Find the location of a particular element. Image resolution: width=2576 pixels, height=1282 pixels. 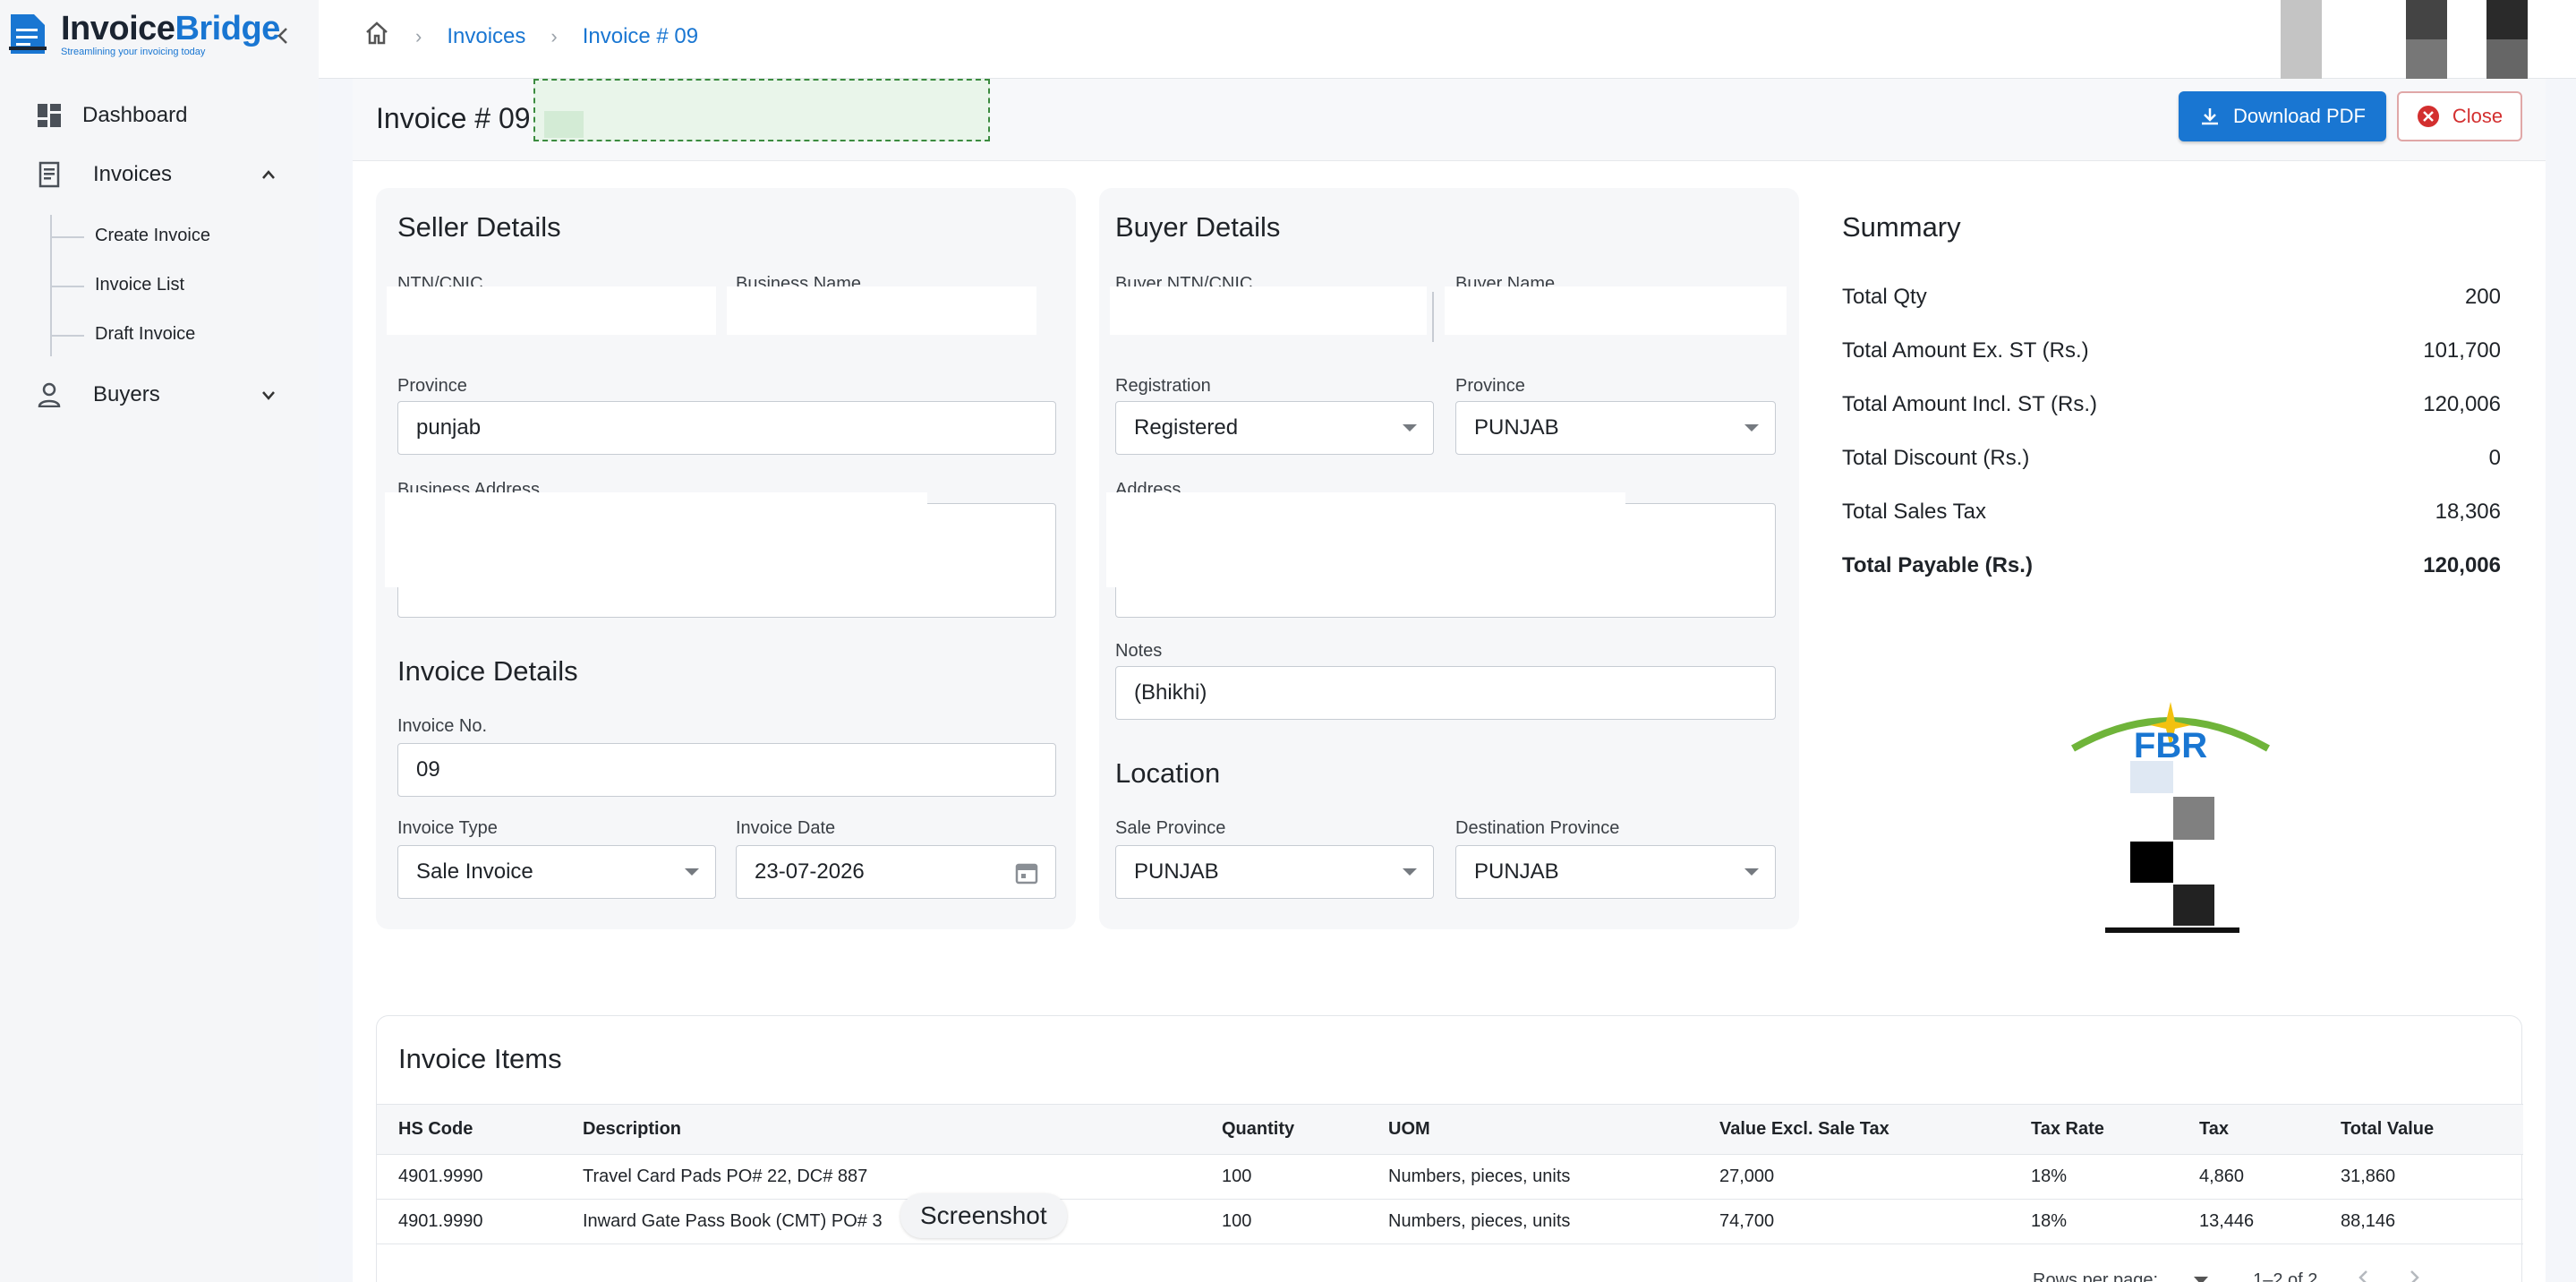

rows-per-page-select is located at coordinates (2201, 1276).